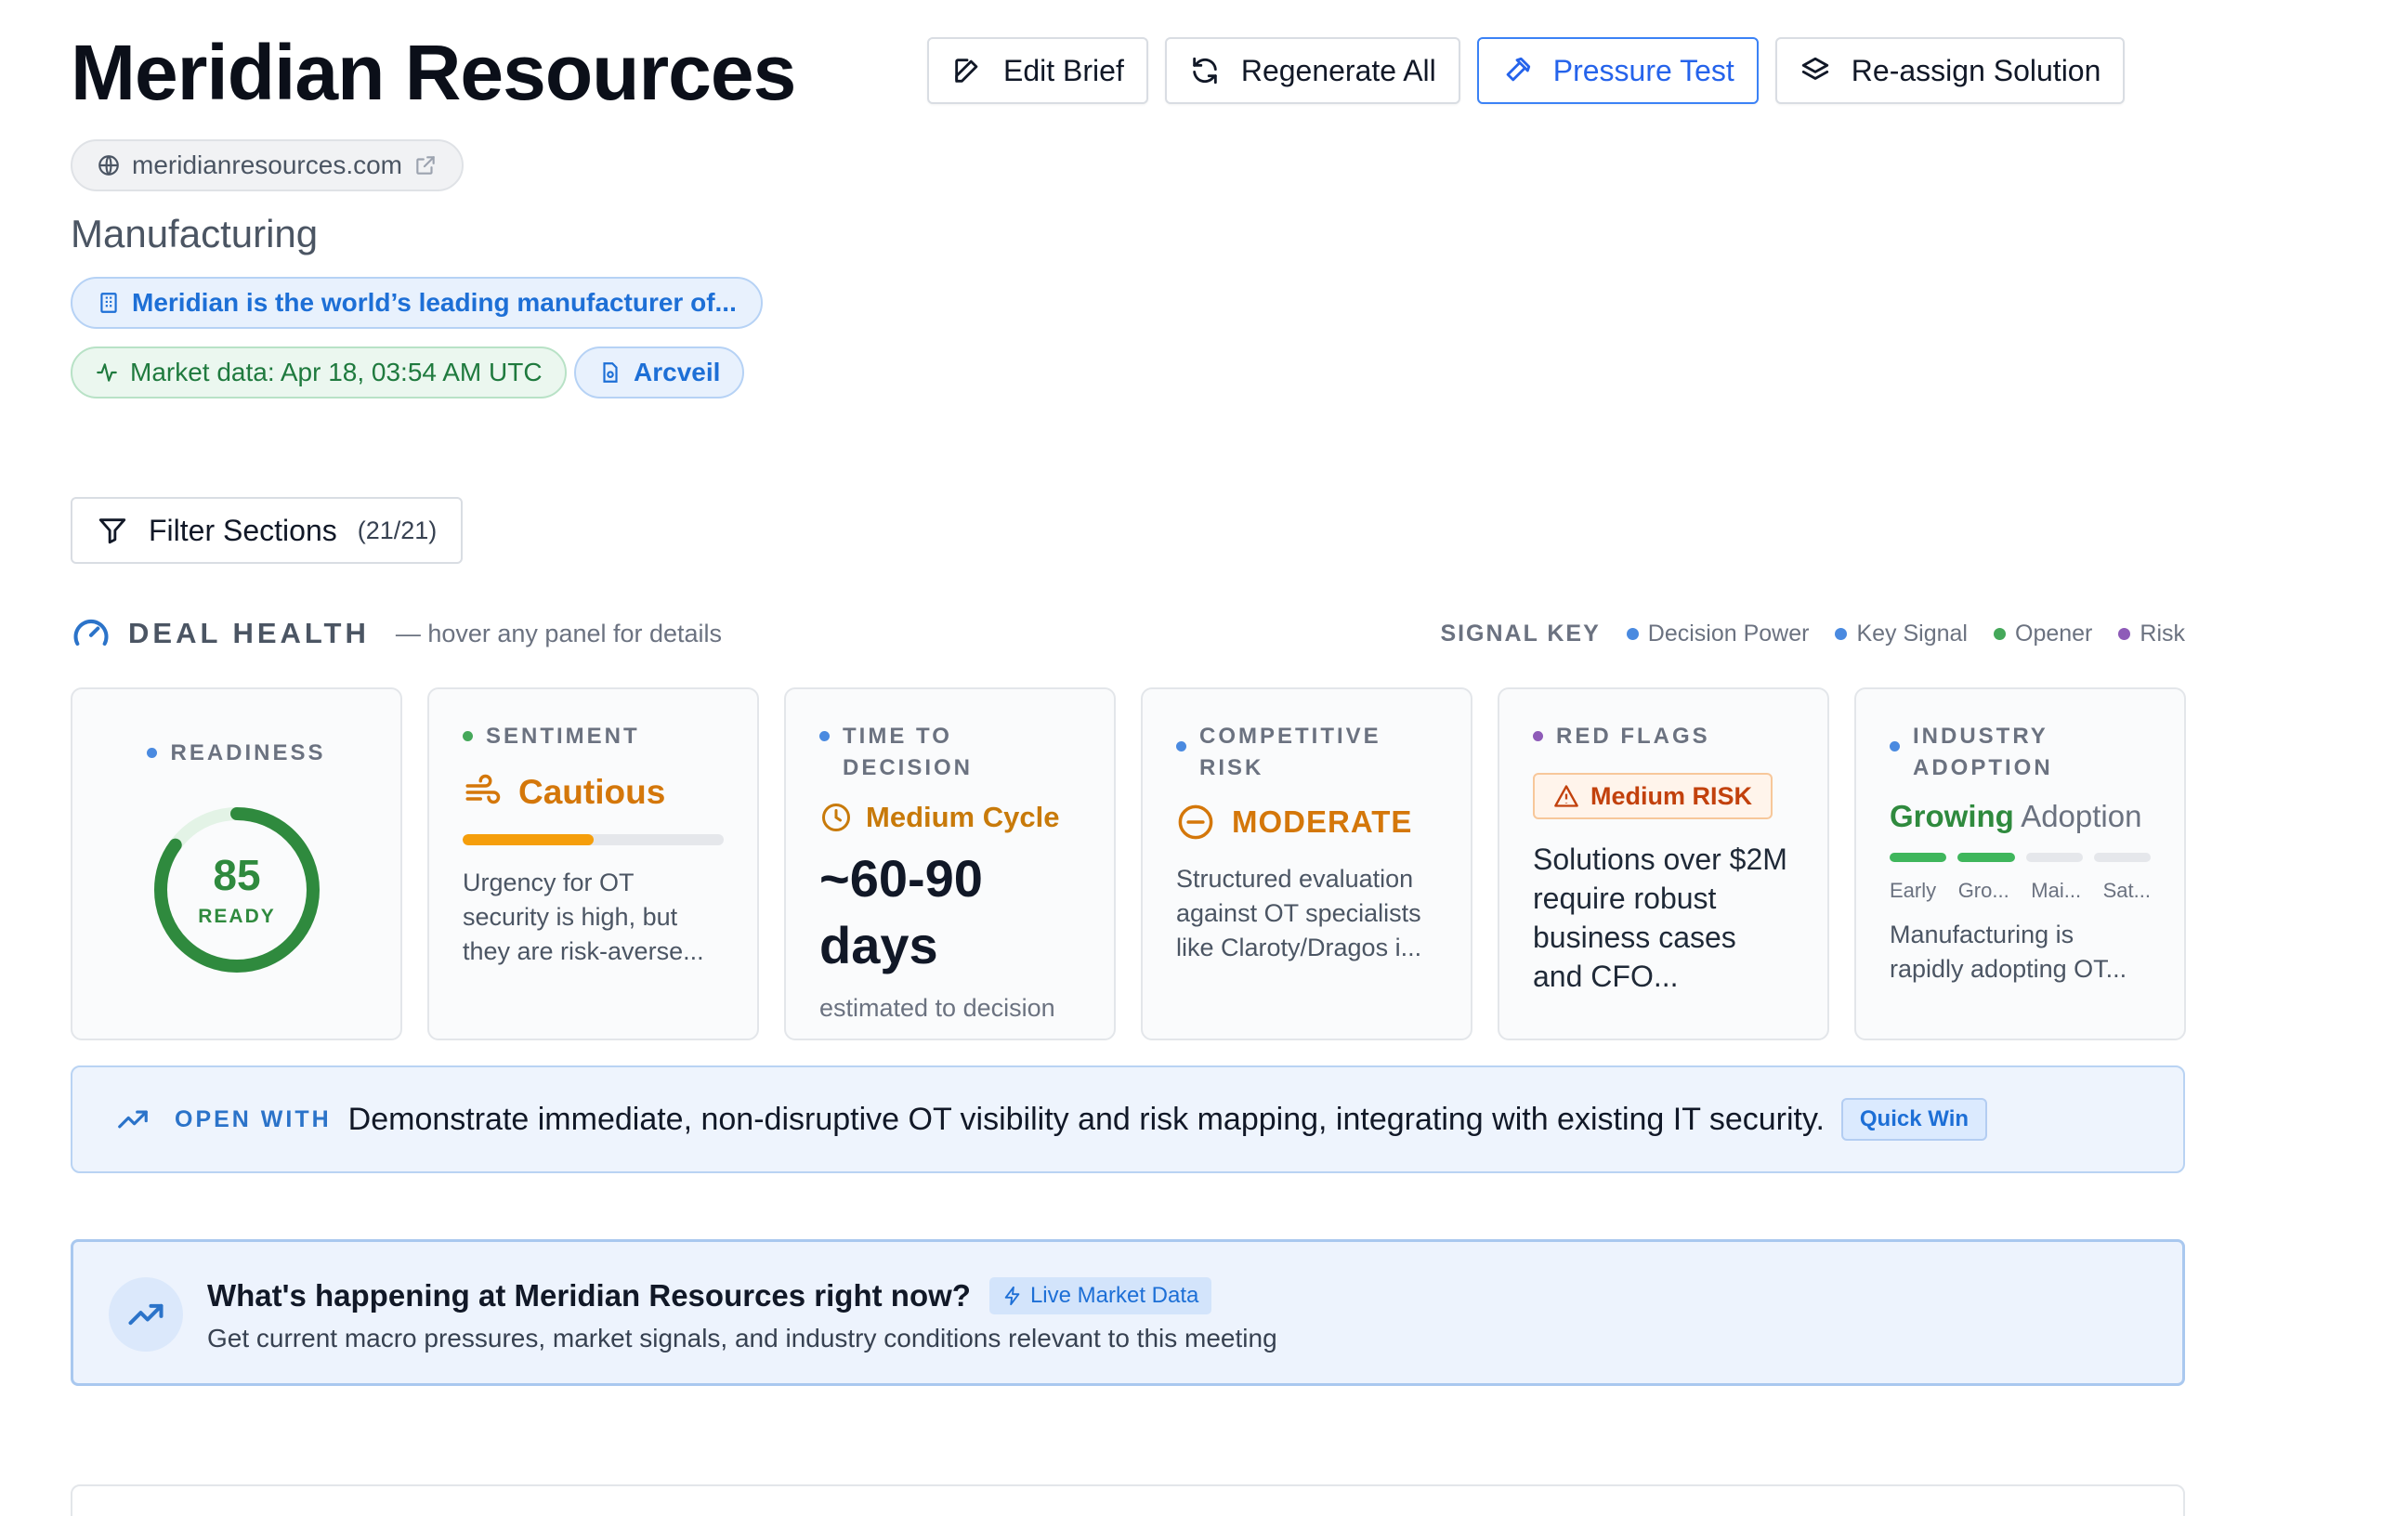 This screenshot has height=1516, width=2408. I want to click on quick-win-badge: Quick Win, so click(1914, 1119).